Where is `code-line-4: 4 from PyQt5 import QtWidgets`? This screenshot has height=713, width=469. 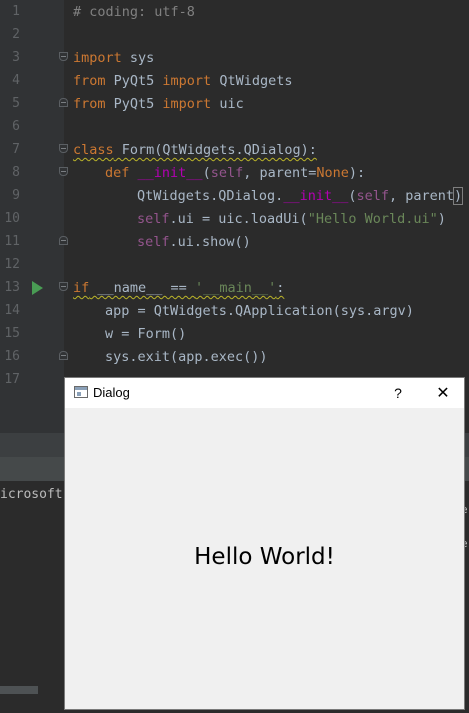 code-line-4: 4 from PyQt5 import QtWidgets is located at coordinates (234, 80).